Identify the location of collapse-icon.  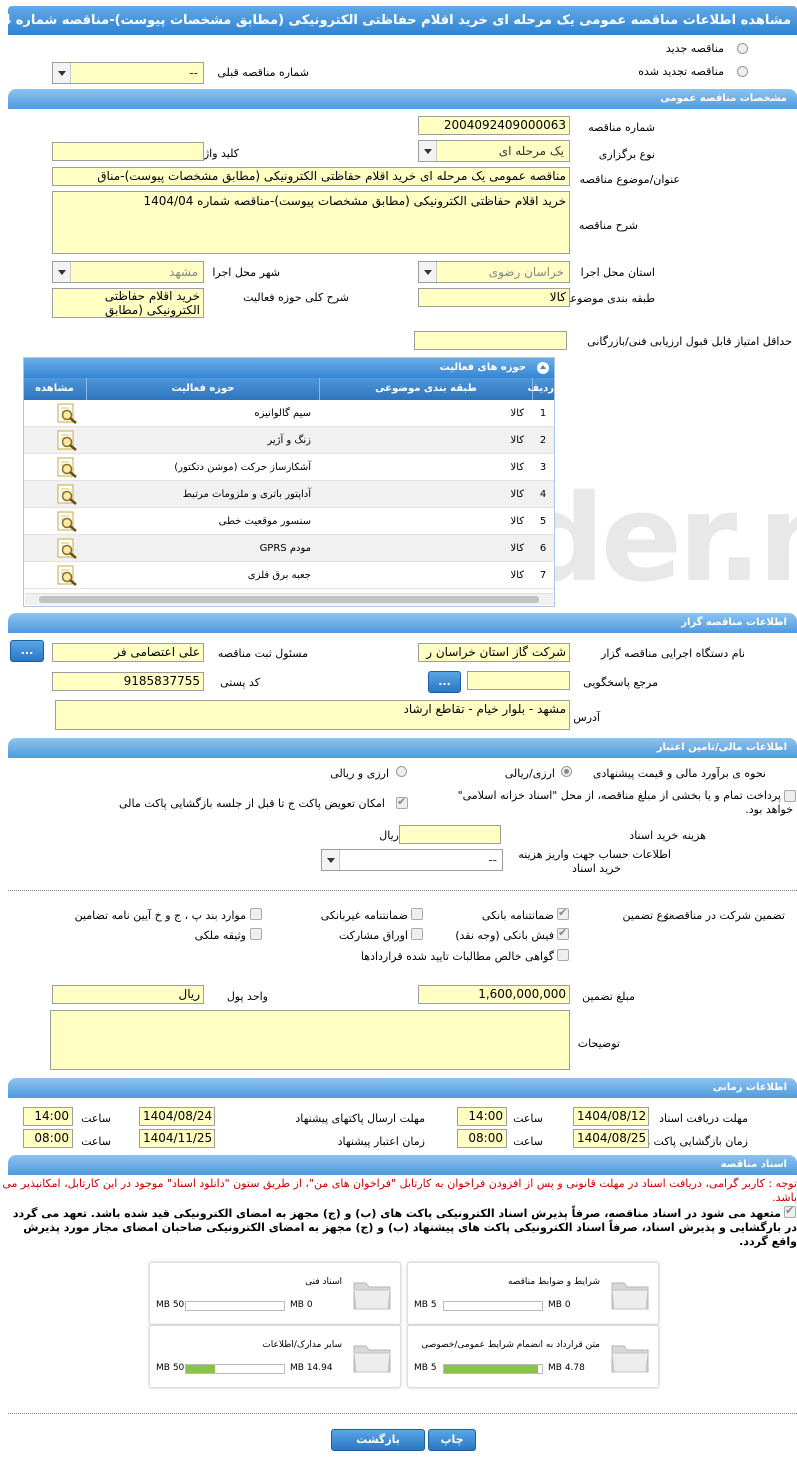
(543, 368).